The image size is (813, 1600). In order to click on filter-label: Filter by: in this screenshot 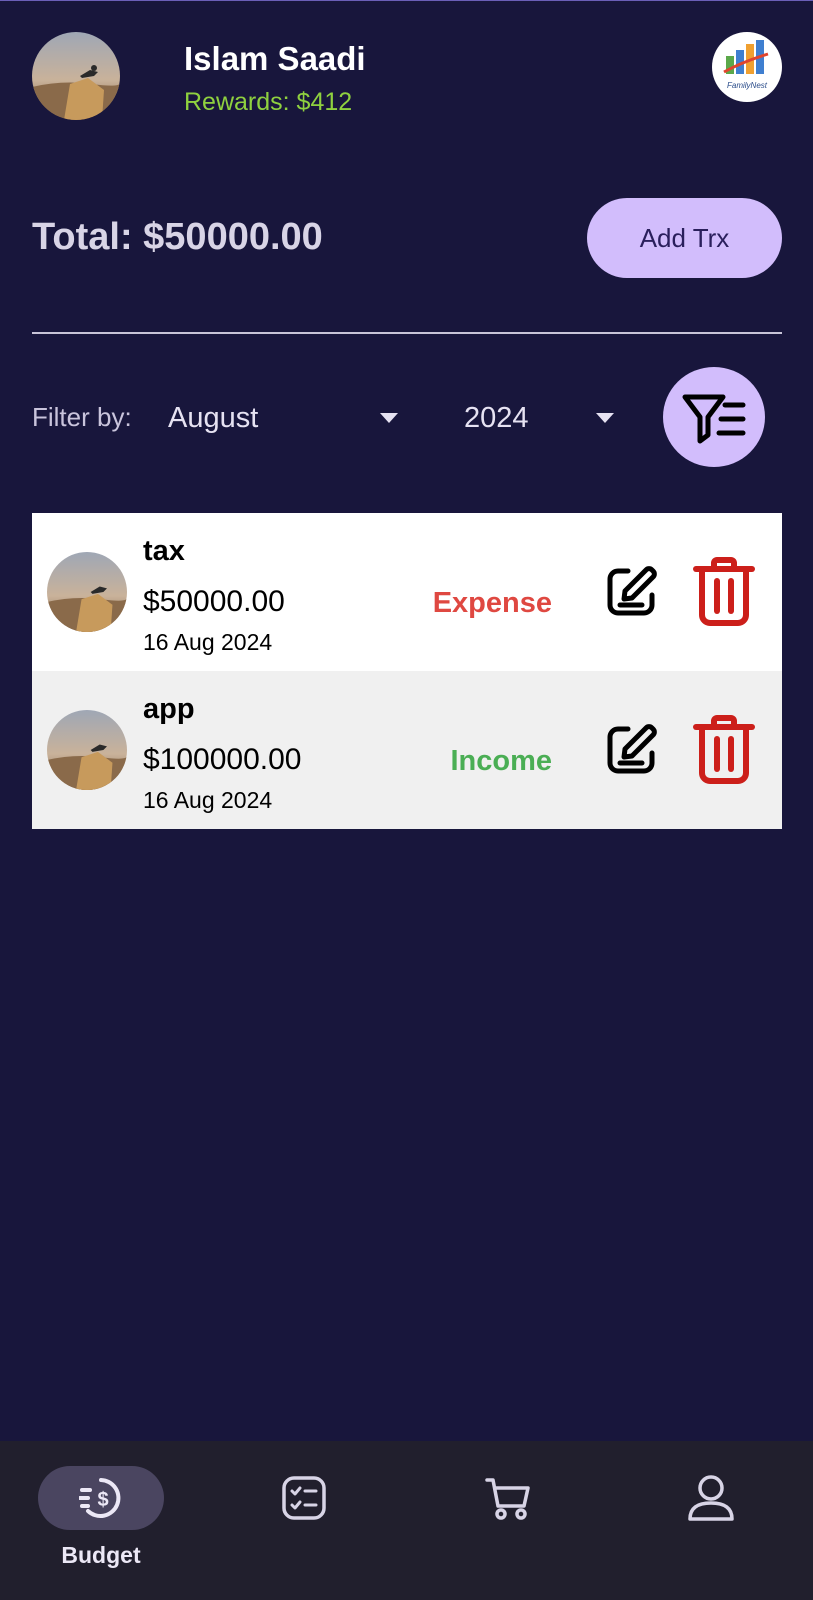, I will do `click(82, 417)`.